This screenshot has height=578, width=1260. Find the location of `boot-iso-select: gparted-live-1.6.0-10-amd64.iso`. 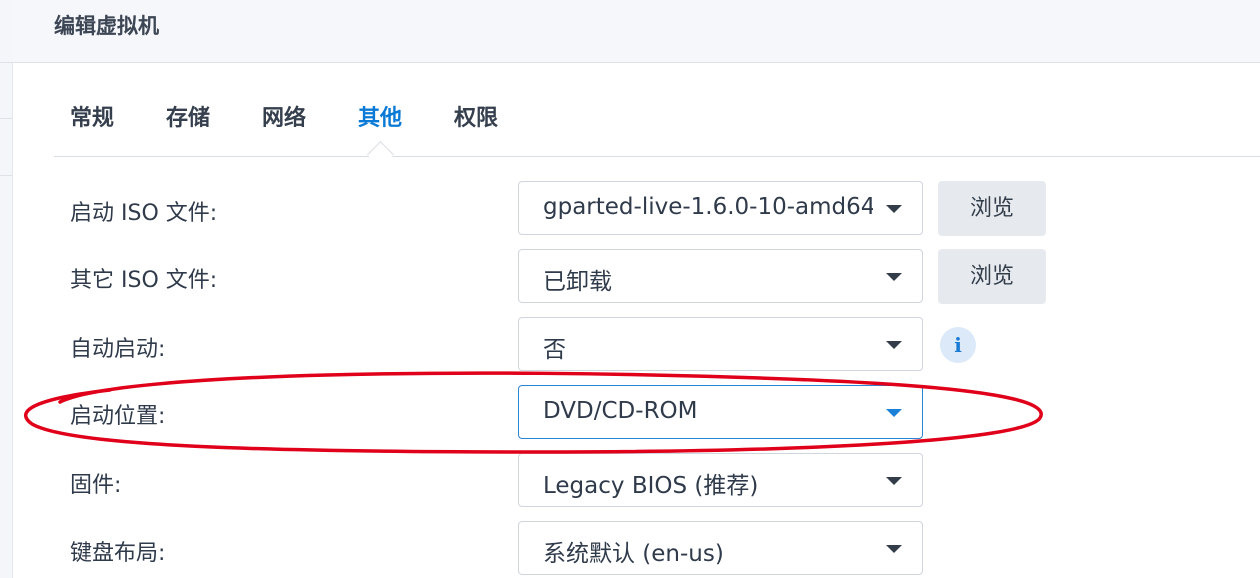

boot-iso-select: gparted-live-1.6.0-10-amd64.iso is located at coordinates (720, 208).